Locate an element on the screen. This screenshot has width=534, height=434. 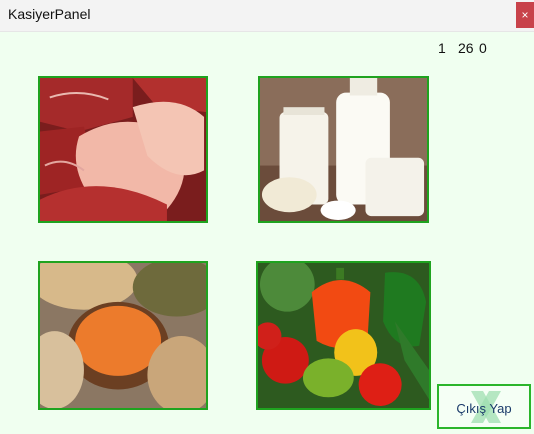
logout-button: Çıkış Yap is located at coordinates (484, 406).